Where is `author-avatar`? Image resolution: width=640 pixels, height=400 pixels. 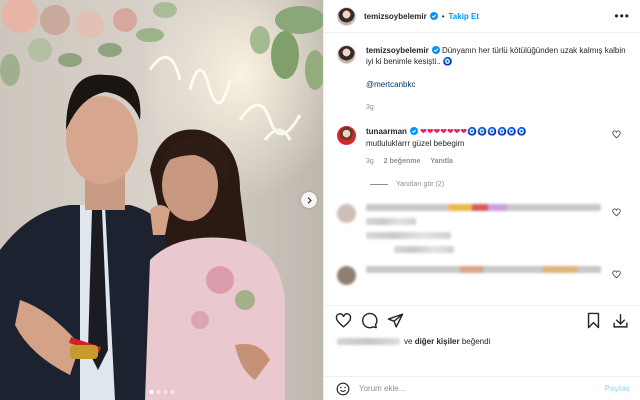 author-avatar is located at coordinates (346, 16).